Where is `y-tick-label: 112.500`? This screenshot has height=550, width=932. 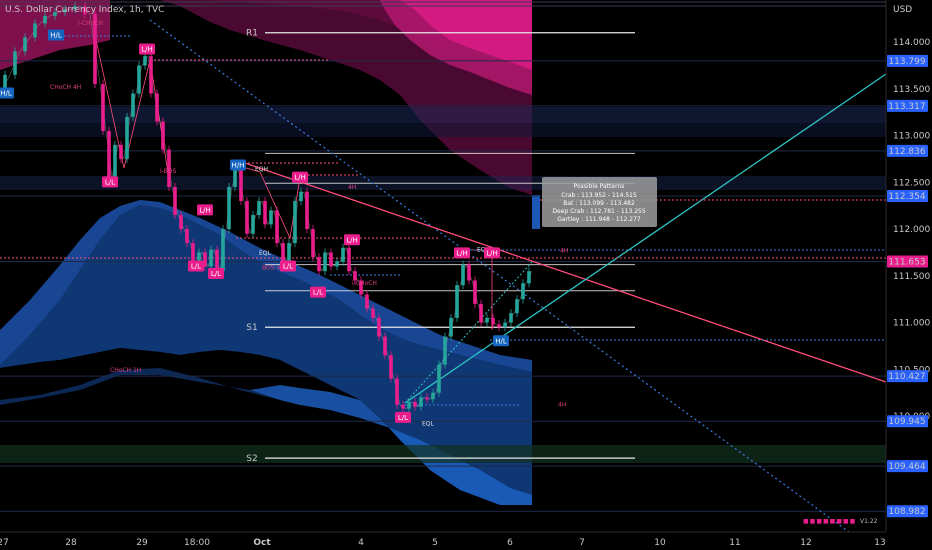 y-tick-label: 112.500 is located at coordinates (911, 183).